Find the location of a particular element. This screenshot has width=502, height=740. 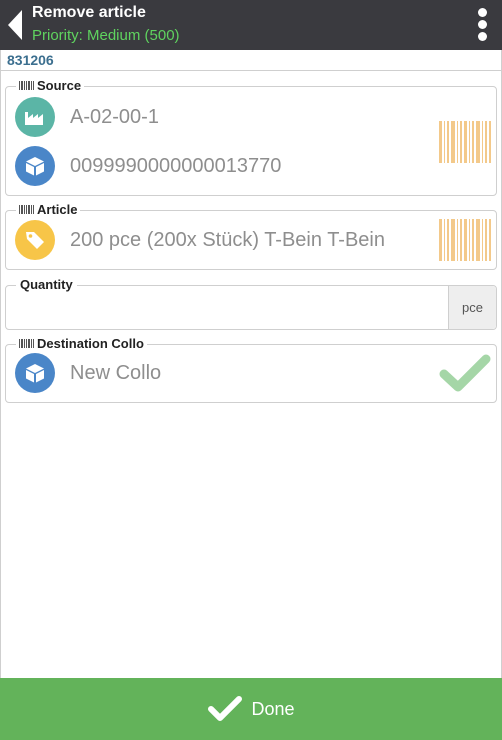

left-border is located at coordinates (0, 374).